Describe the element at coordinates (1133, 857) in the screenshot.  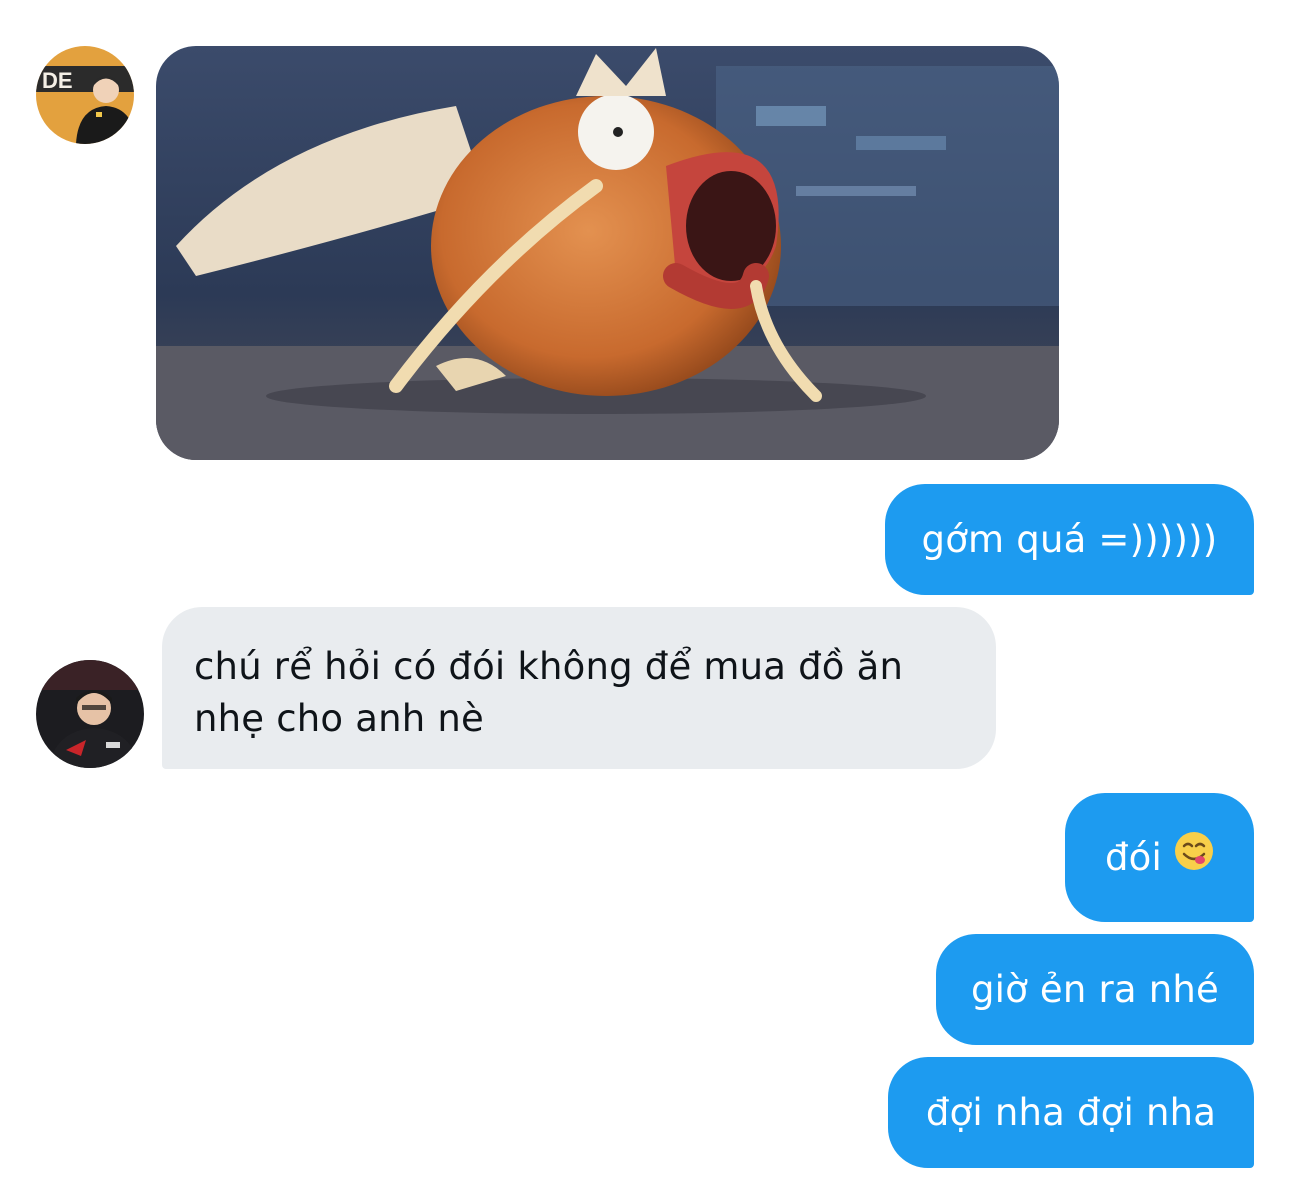
I see `message-text: đói` at that location.